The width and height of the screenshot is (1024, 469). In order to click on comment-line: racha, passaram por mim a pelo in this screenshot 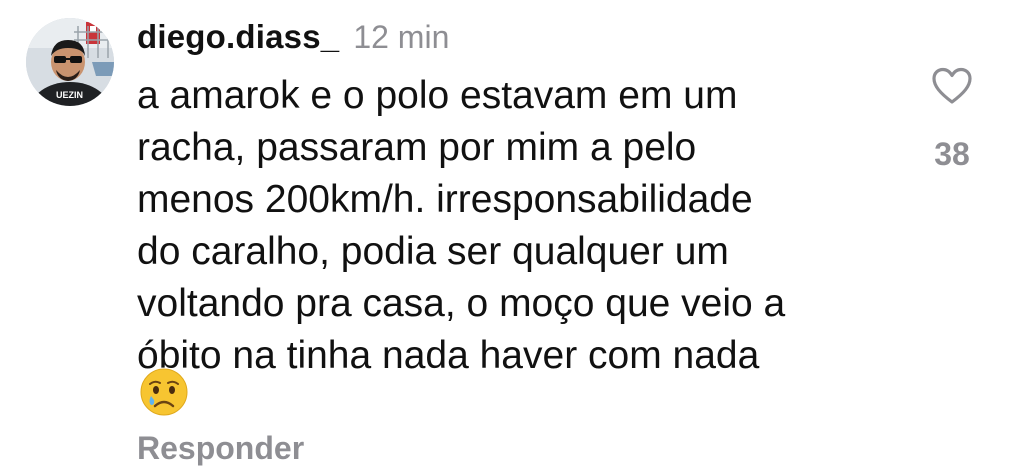, I will do `click(417, 147)`.